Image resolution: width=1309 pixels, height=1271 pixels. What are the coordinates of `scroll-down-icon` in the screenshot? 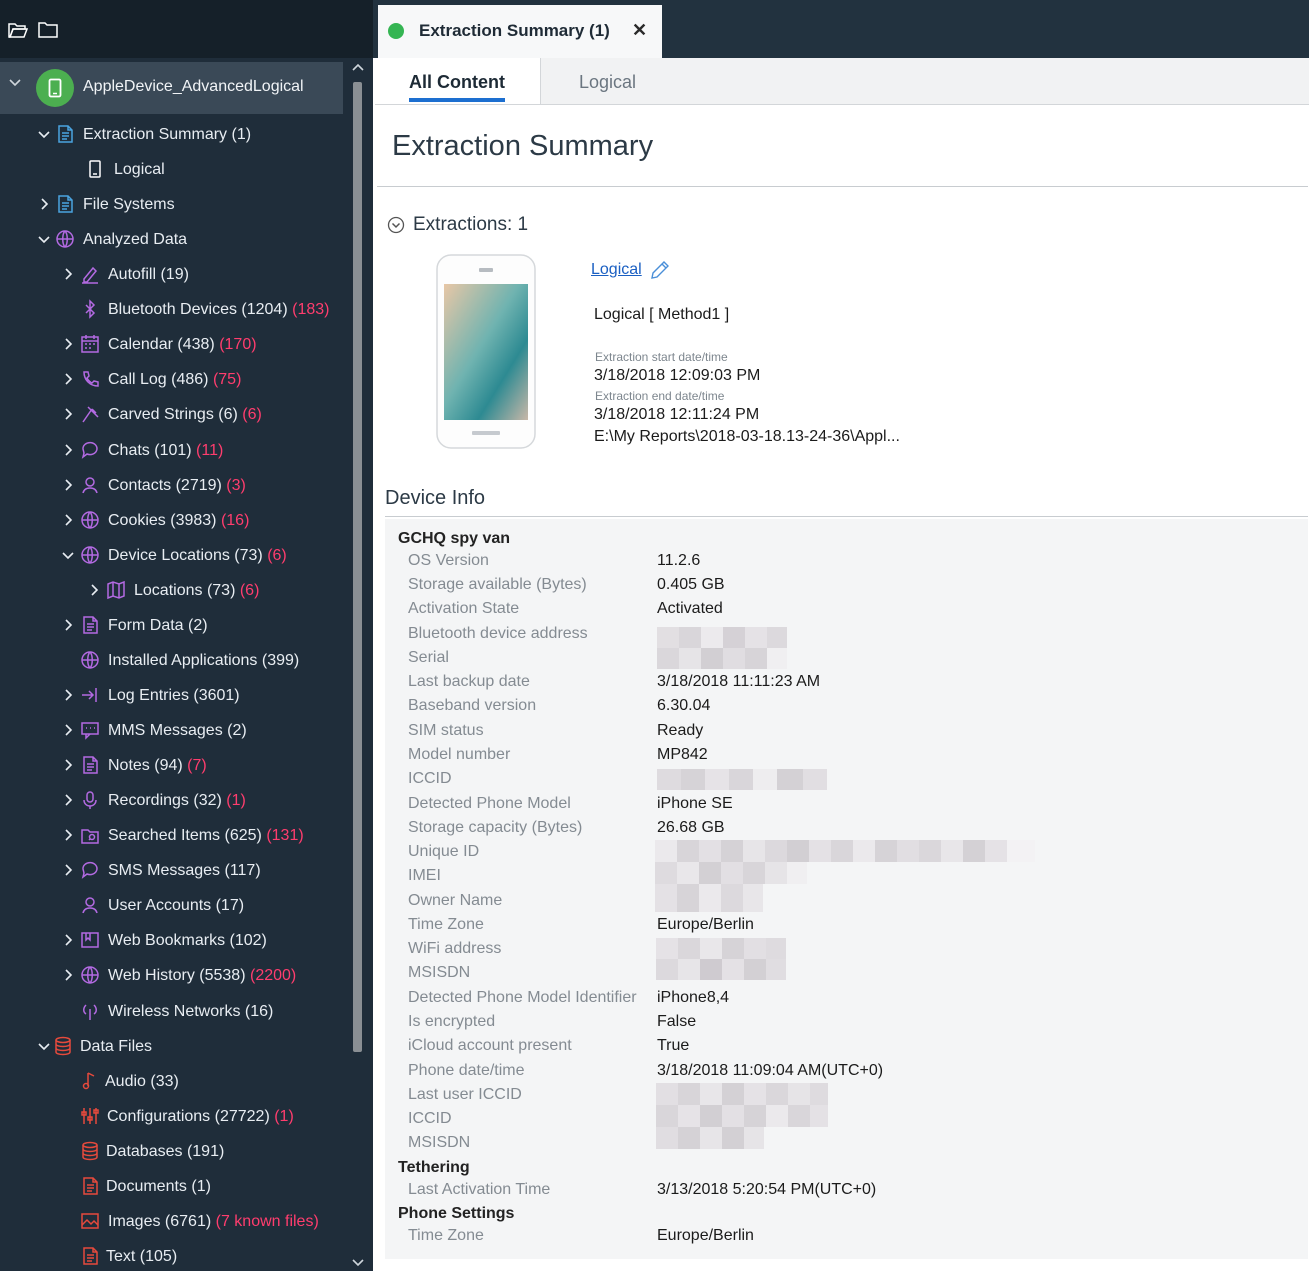 It's located at (358, 1262).